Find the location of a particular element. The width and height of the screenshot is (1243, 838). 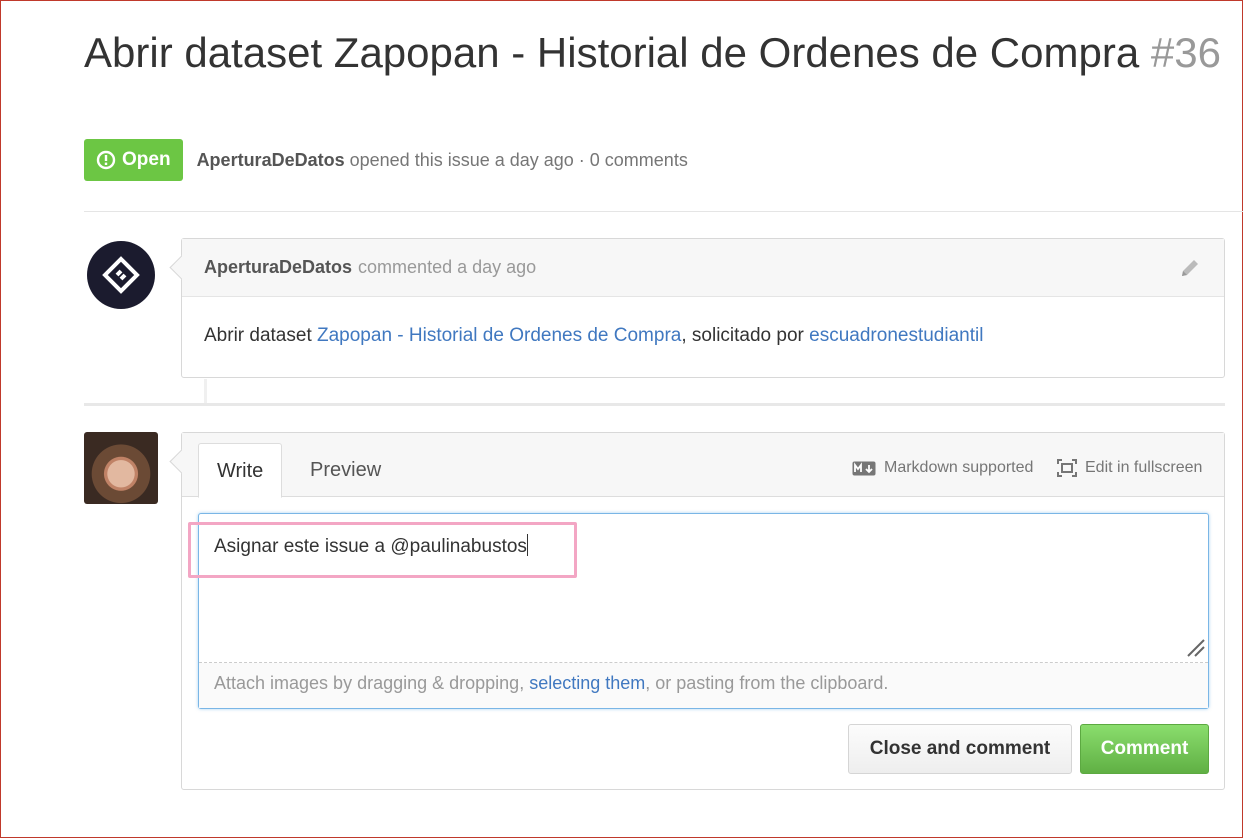

timeline-divider is located at coordinates (654, 404).